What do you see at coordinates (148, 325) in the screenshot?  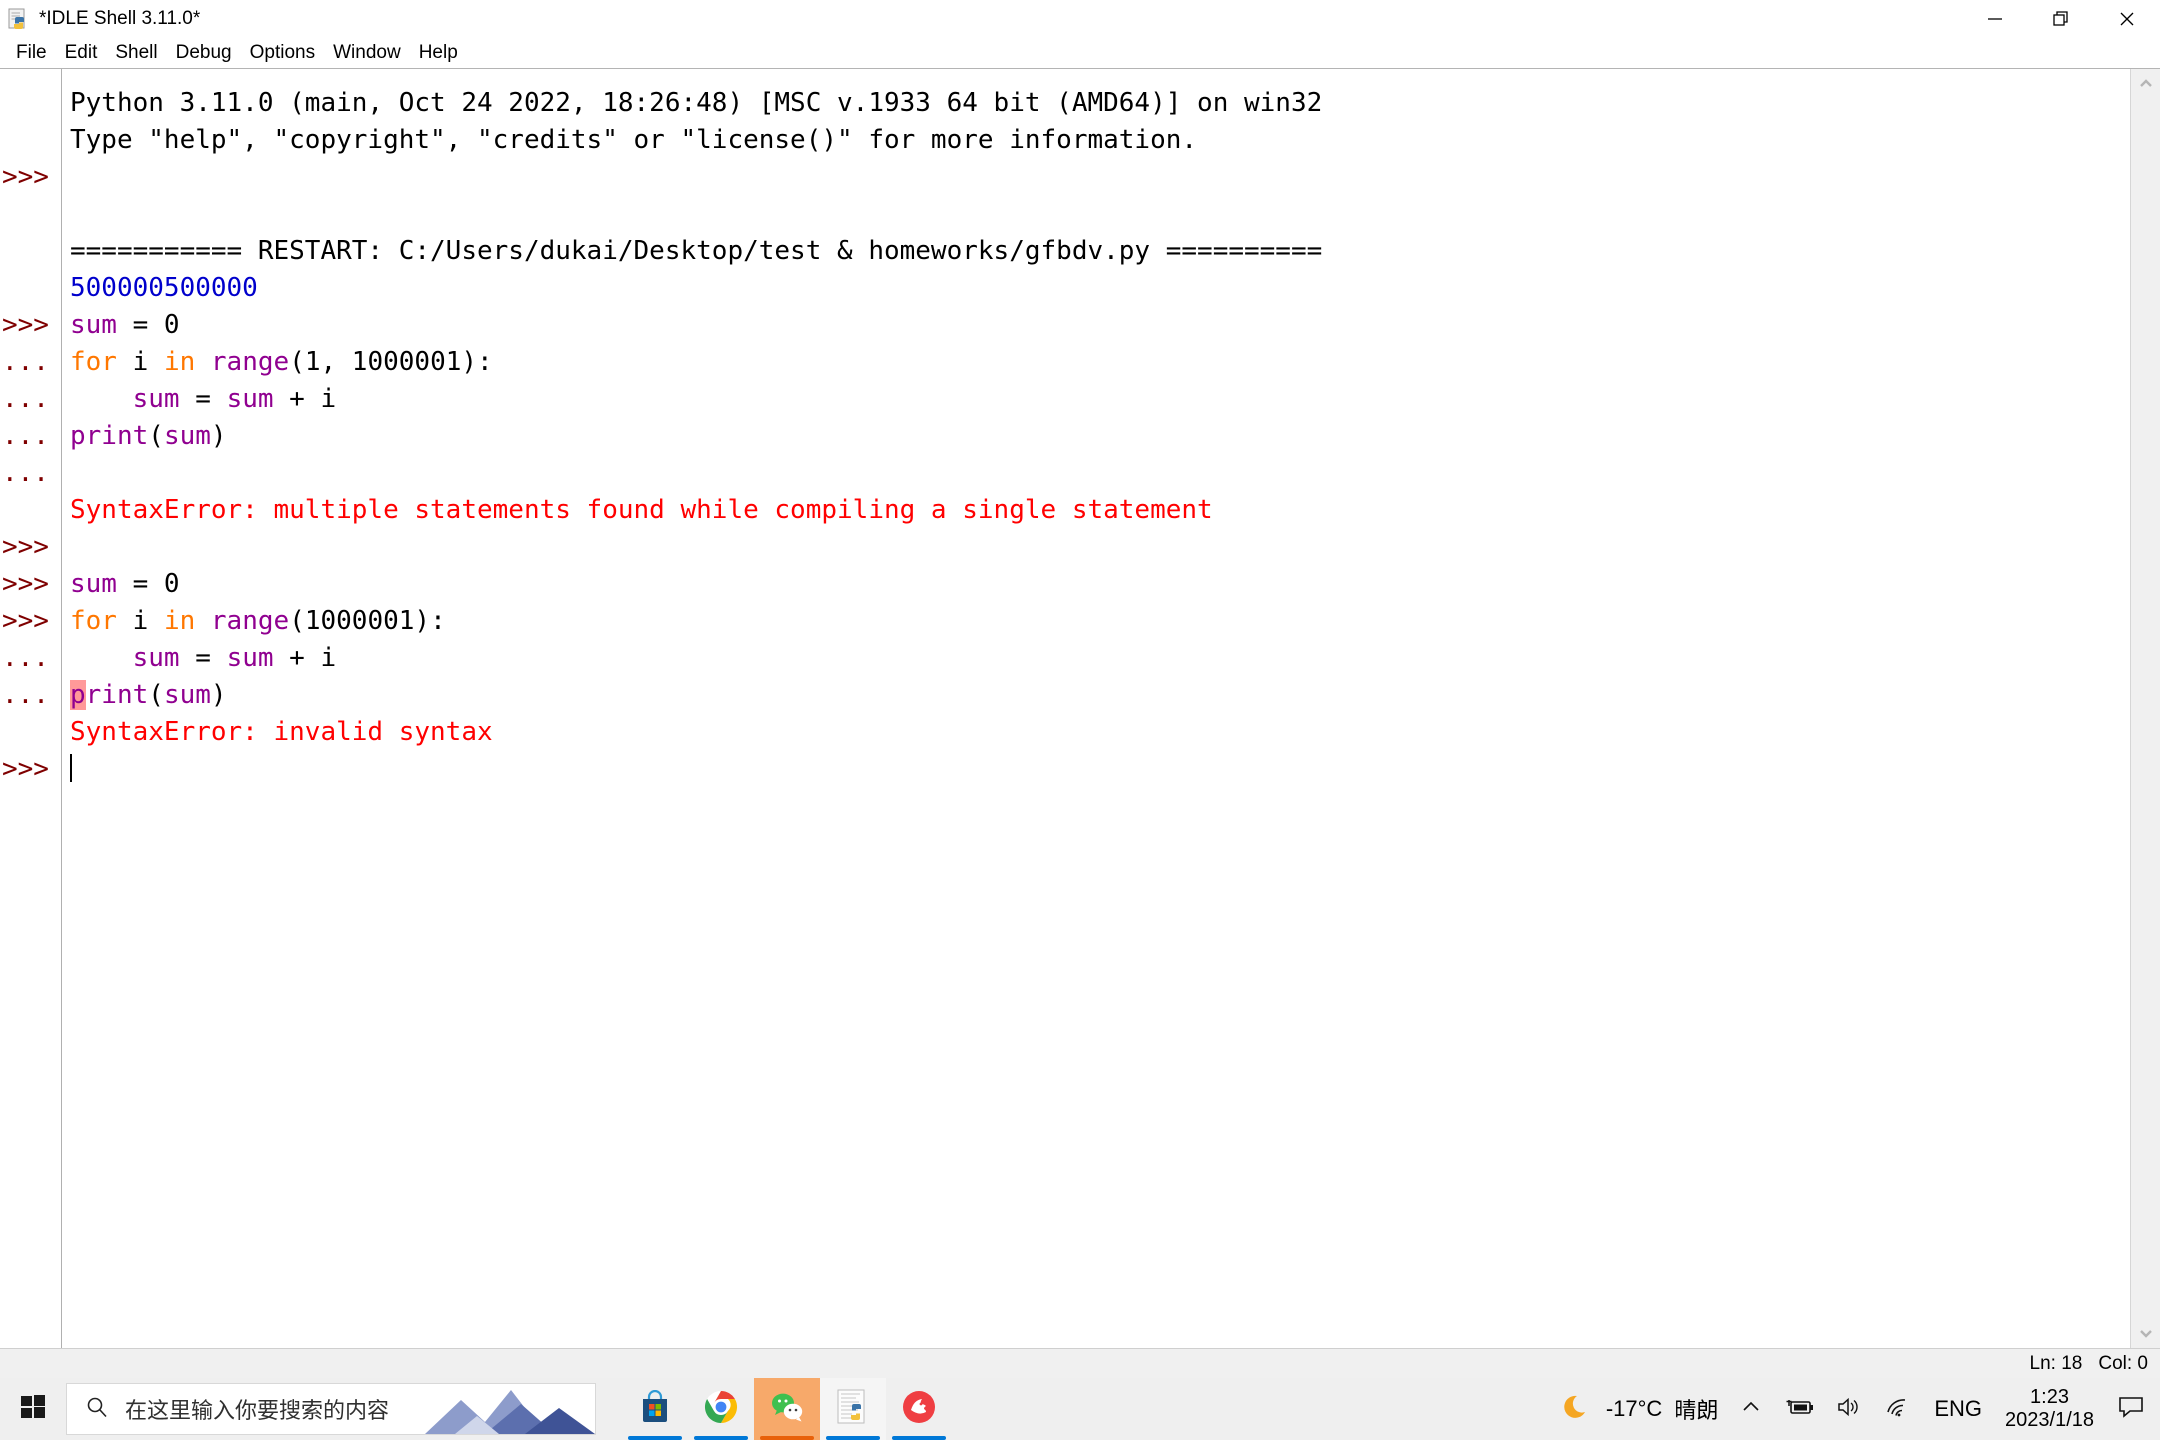 I see `code-token-plain: = 0` at bounding box center [148, 325].